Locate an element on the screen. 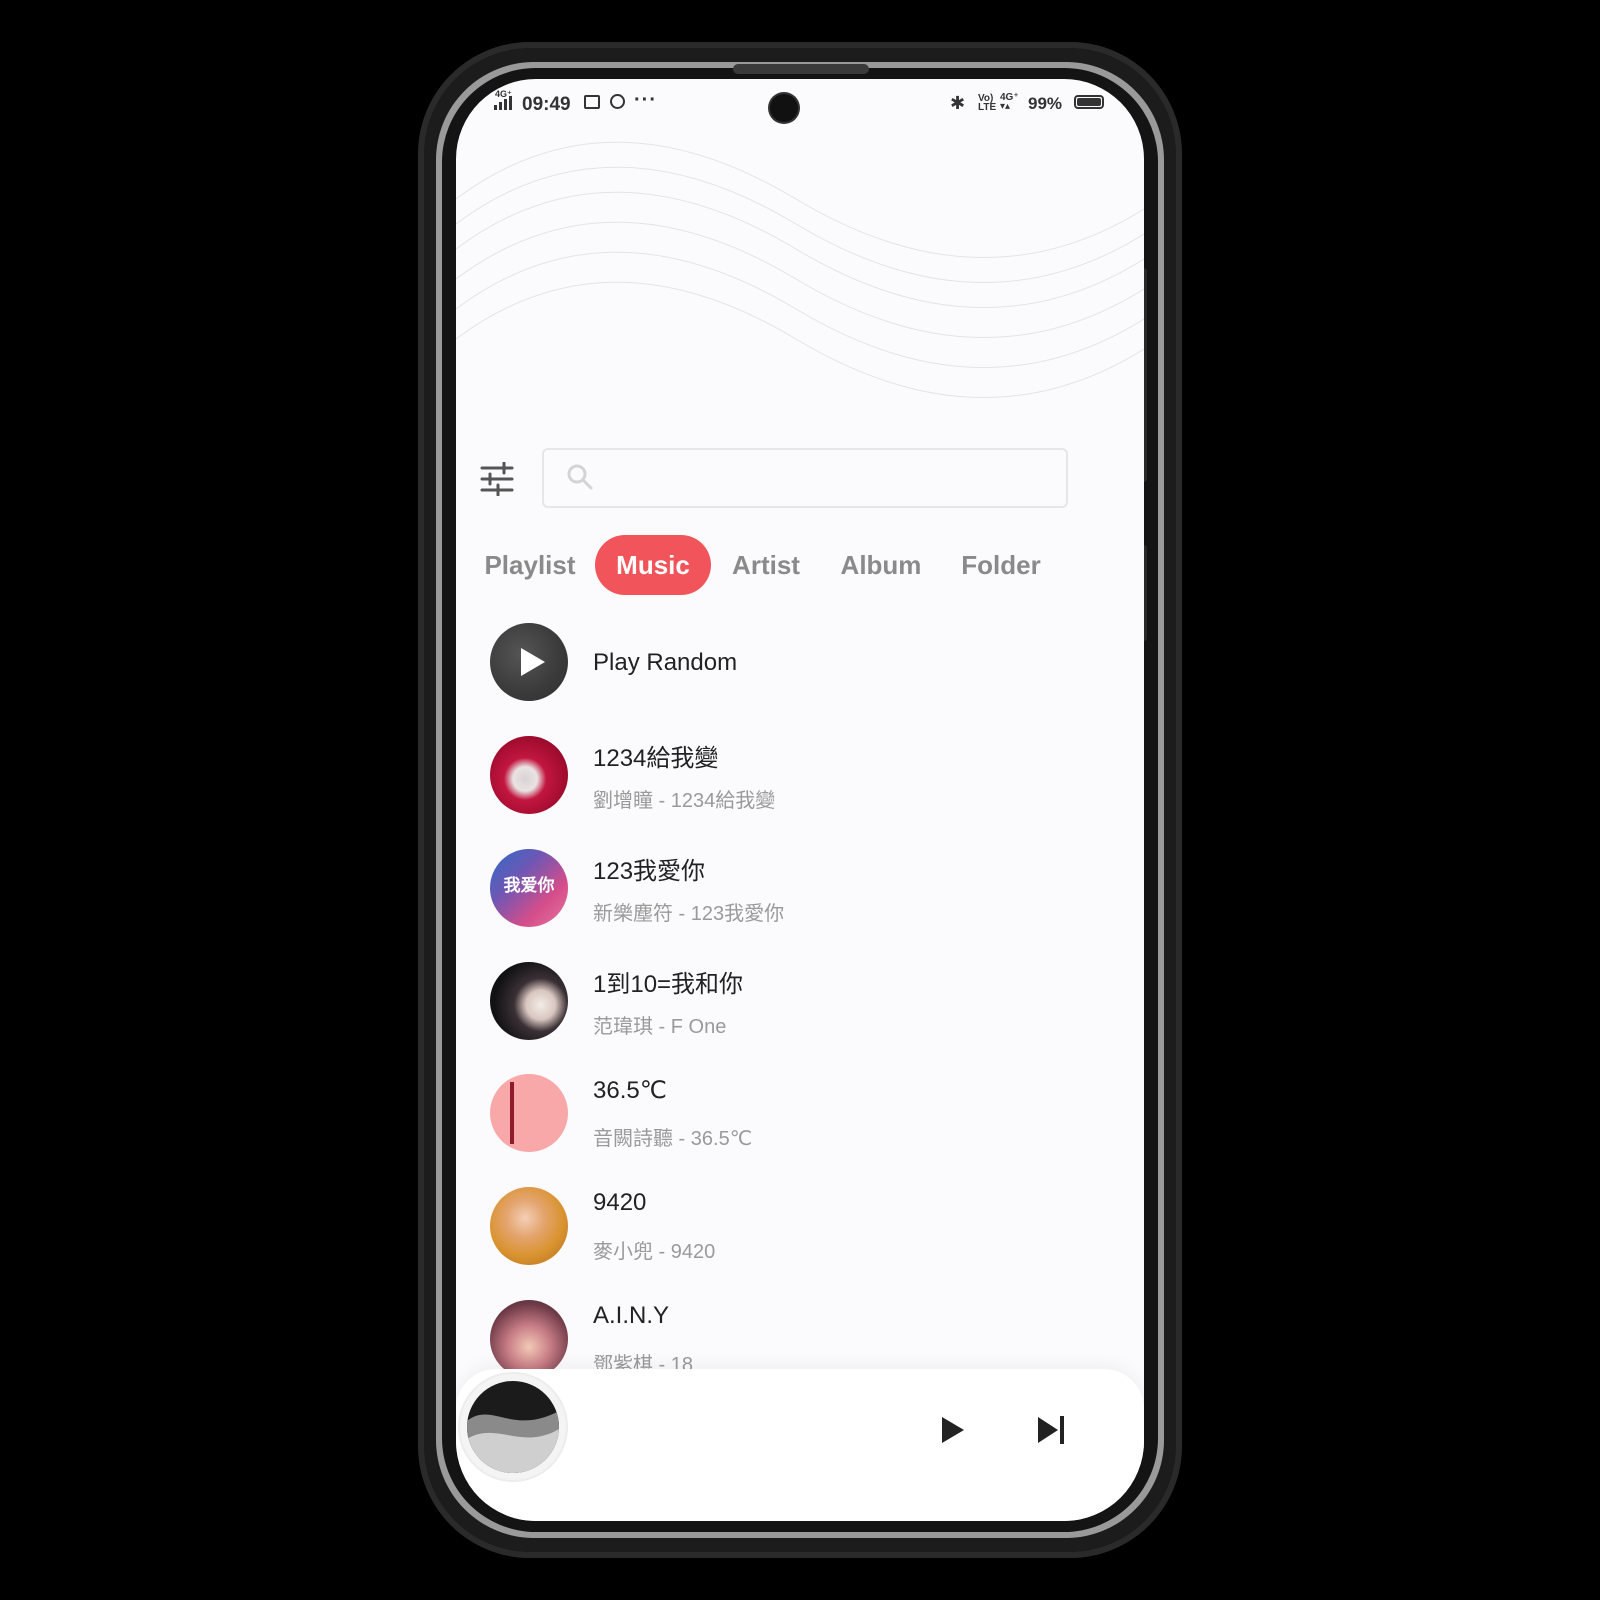  song-subtitle: 范瑋琪 - F One is located at coordinates (660, 1027).